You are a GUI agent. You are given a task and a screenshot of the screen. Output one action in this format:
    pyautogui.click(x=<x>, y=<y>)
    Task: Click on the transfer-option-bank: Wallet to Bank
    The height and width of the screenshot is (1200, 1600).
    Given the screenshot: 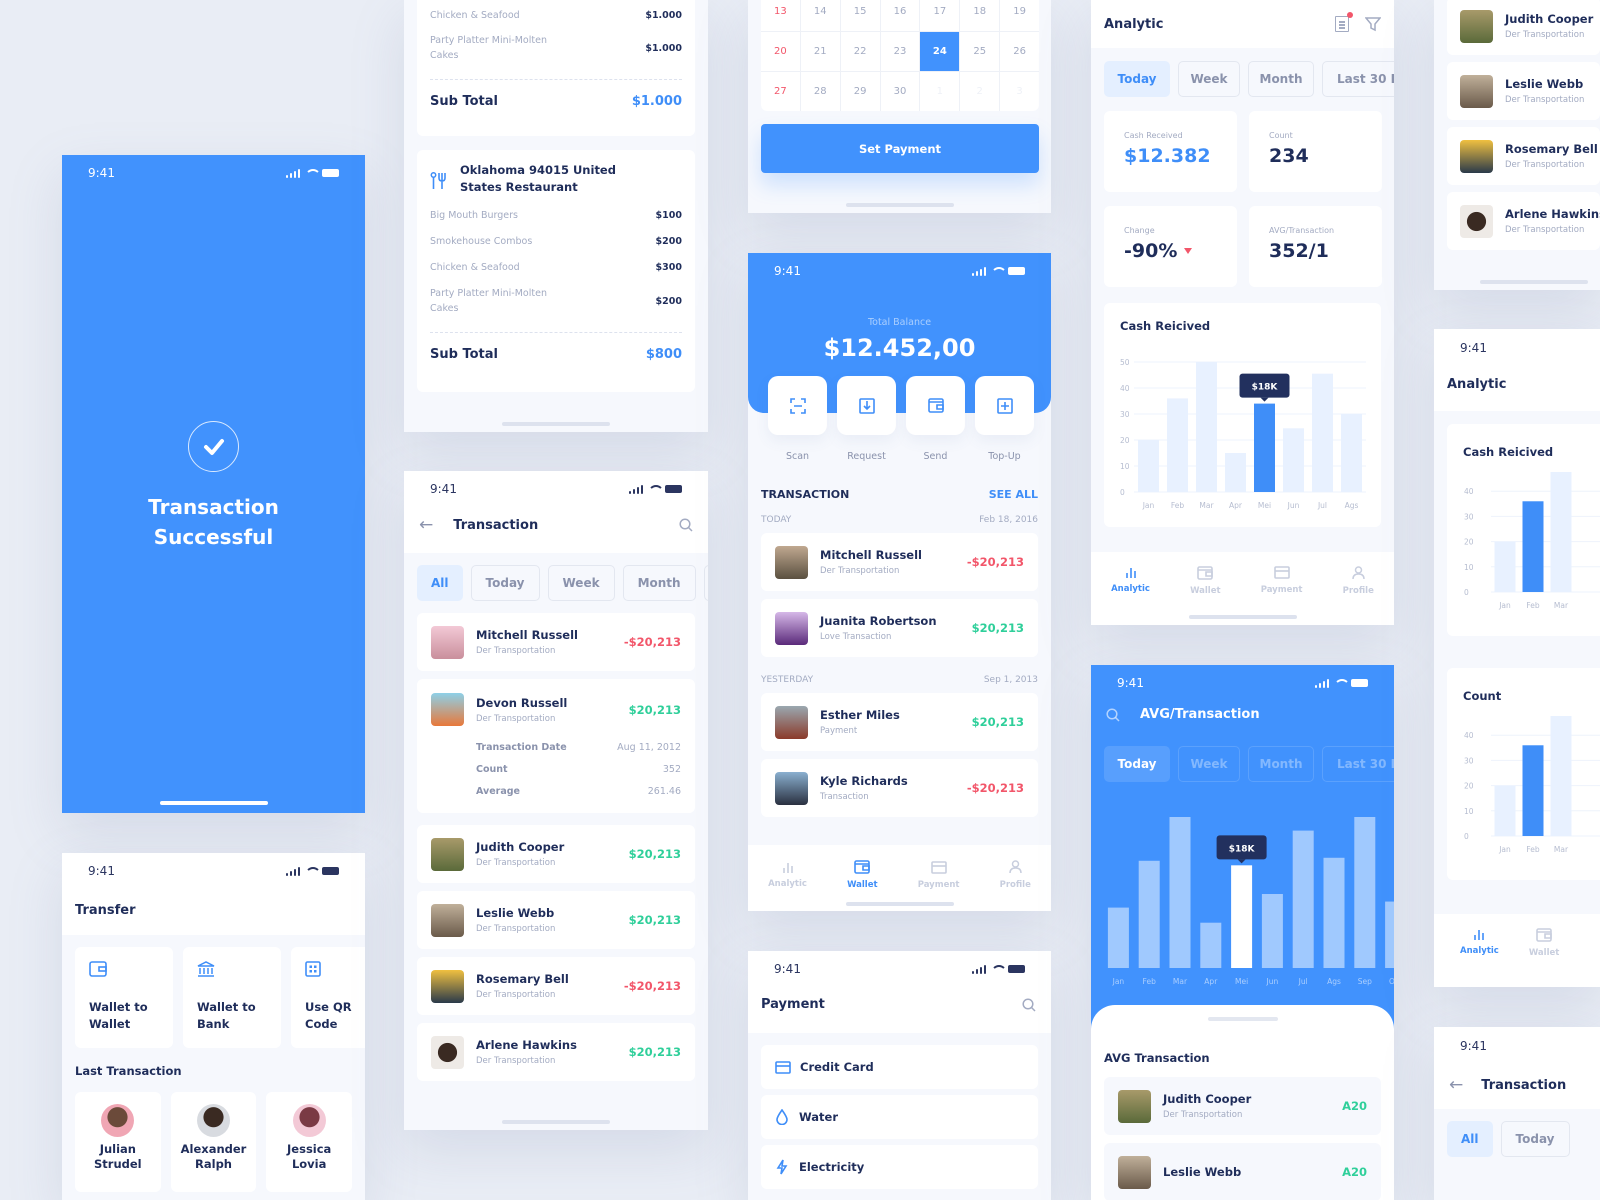 What is the action you would take?
    pyautogui.click(x=232, y=997)
    